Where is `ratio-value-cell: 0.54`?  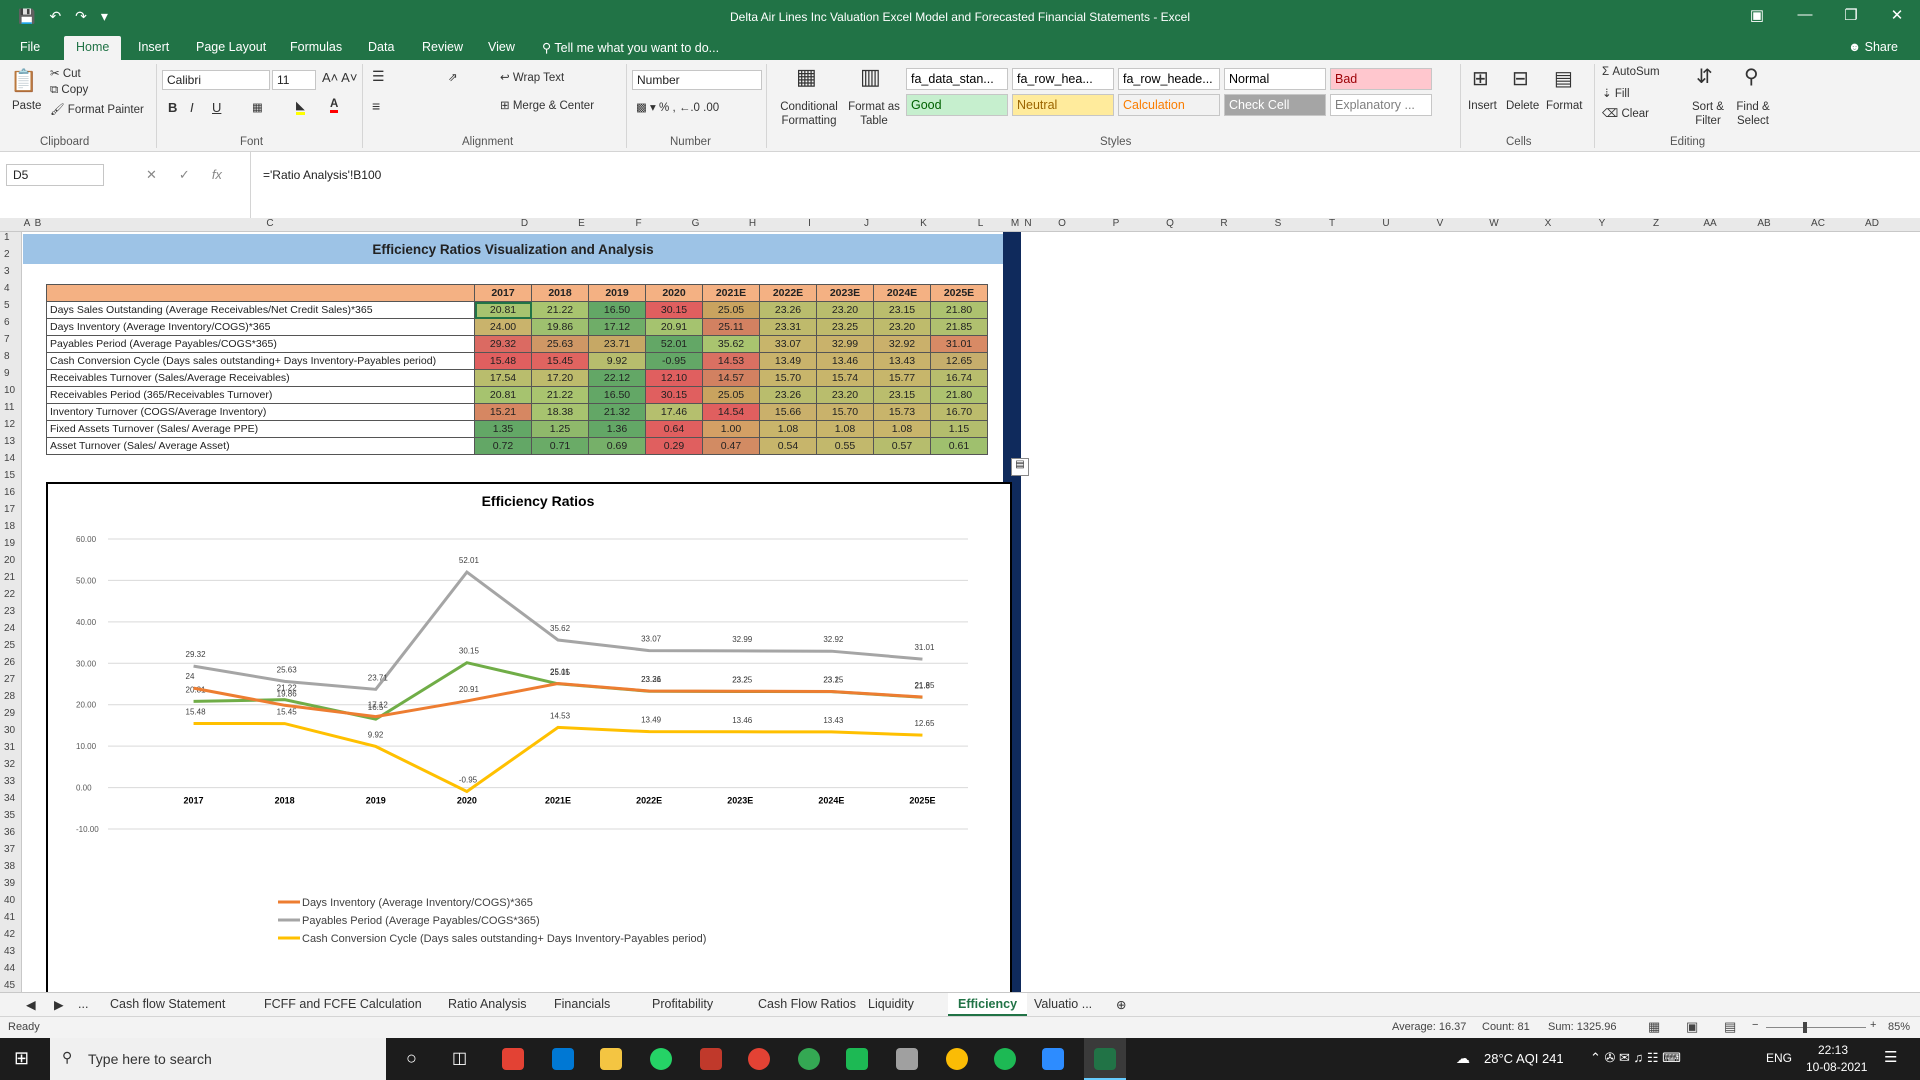 ratio-value-cell: 0.54 is located at coordinates (788, 446).